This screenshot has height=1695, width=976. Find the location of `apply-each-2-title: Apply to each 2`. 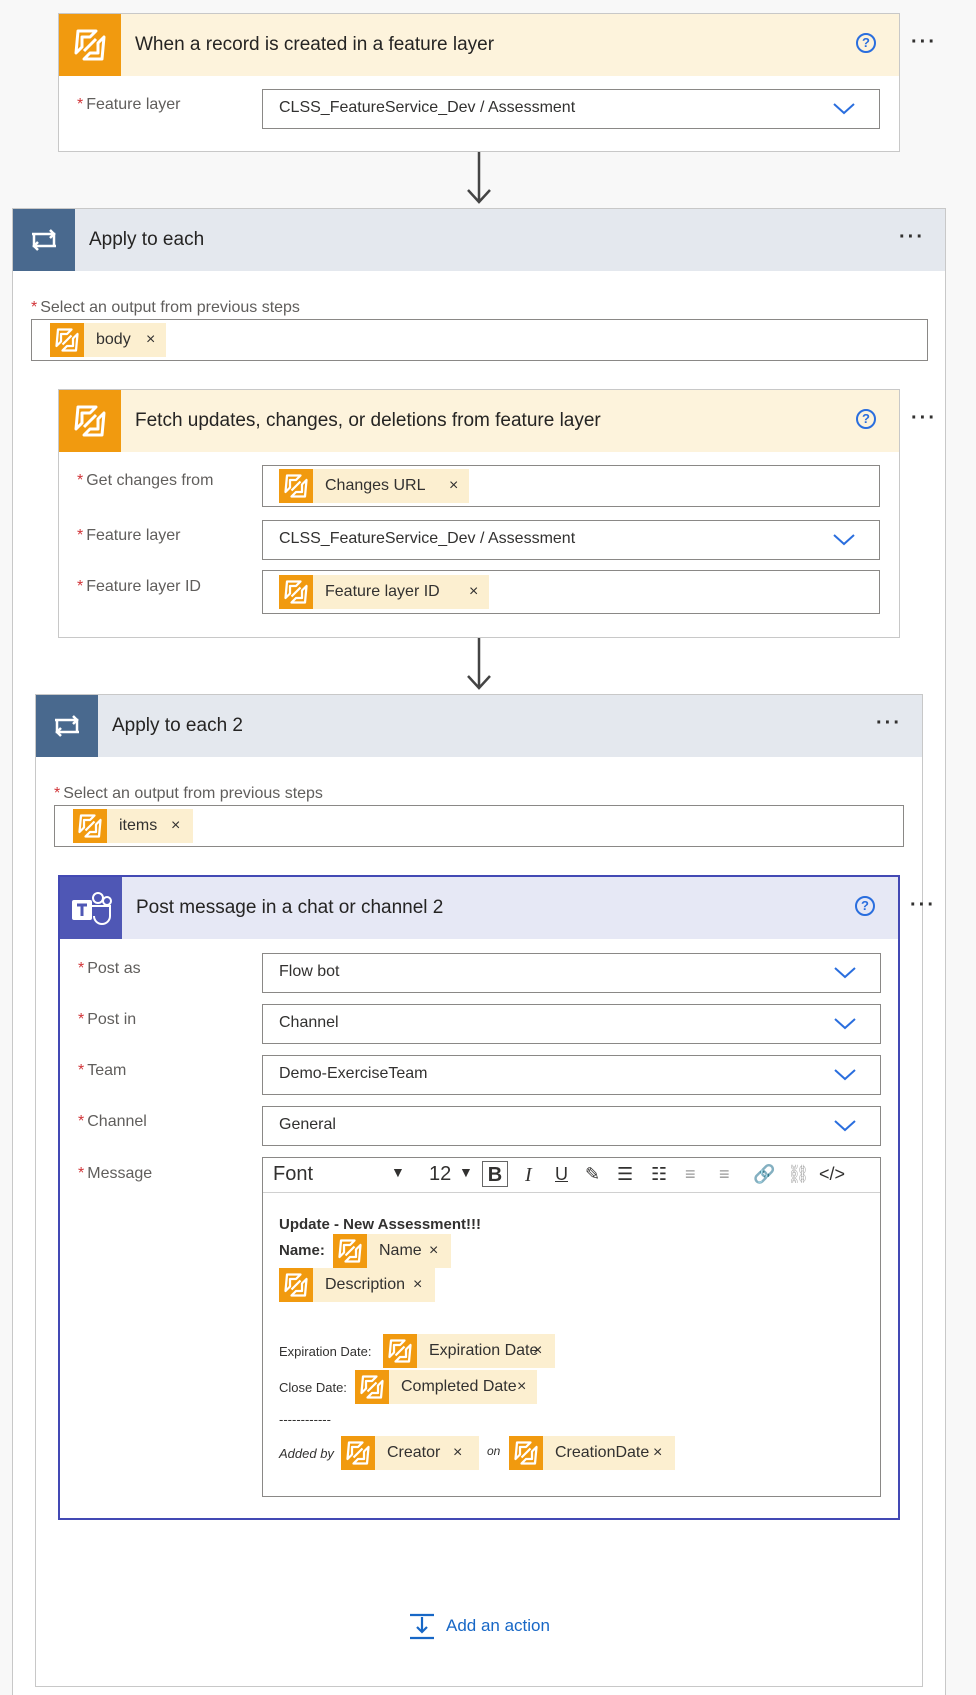

apply-each-2-title: Apply to each 2 is located at coordinates (177, 725).